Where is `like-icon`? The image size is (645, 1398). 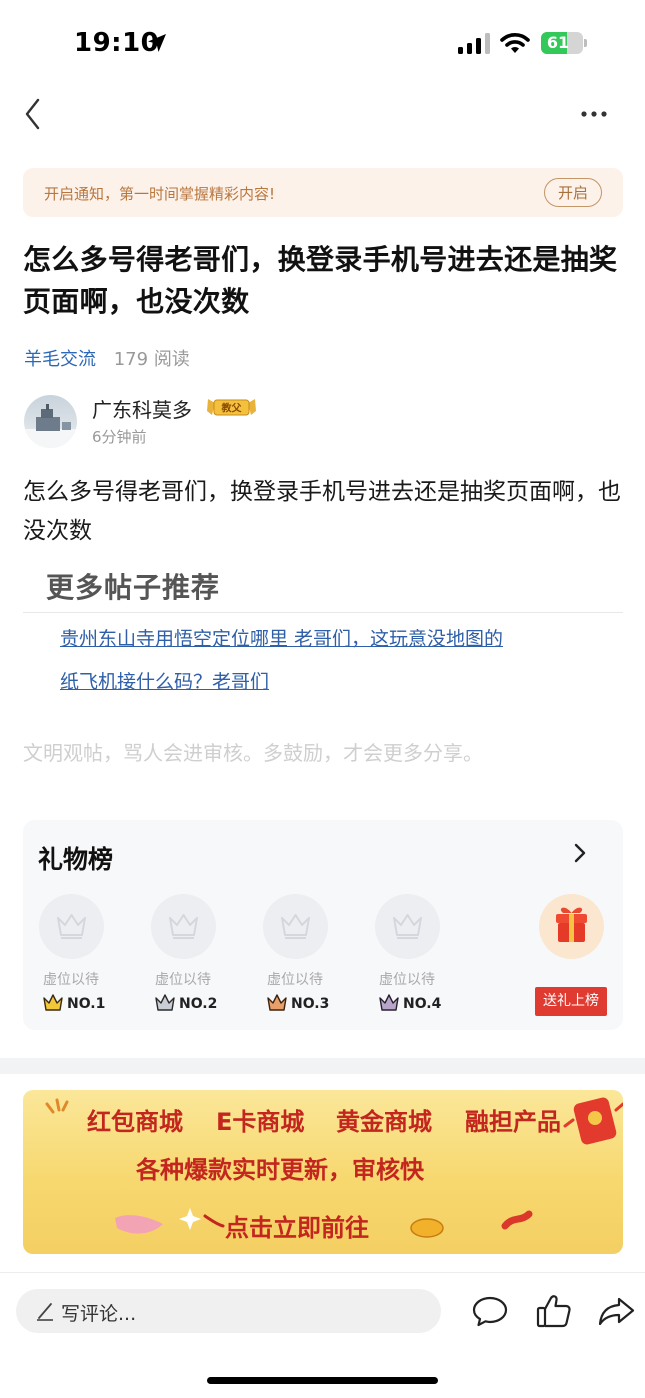
like-icon is located at coordinates (554, 1311).